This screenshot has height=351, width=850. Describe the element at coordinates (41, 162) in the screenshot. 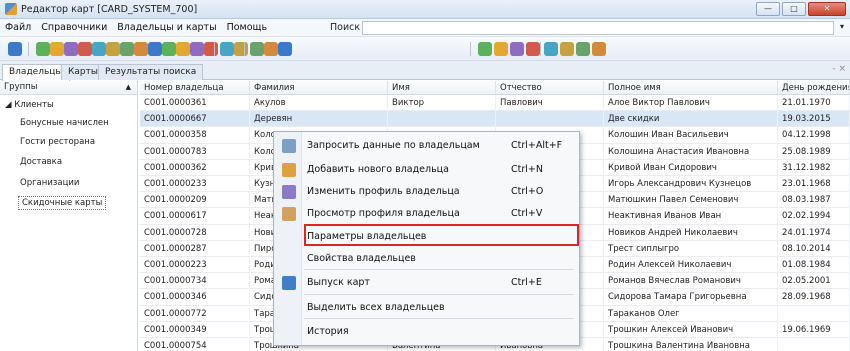

I see `tree-item-delivery: Доставка` at that location.